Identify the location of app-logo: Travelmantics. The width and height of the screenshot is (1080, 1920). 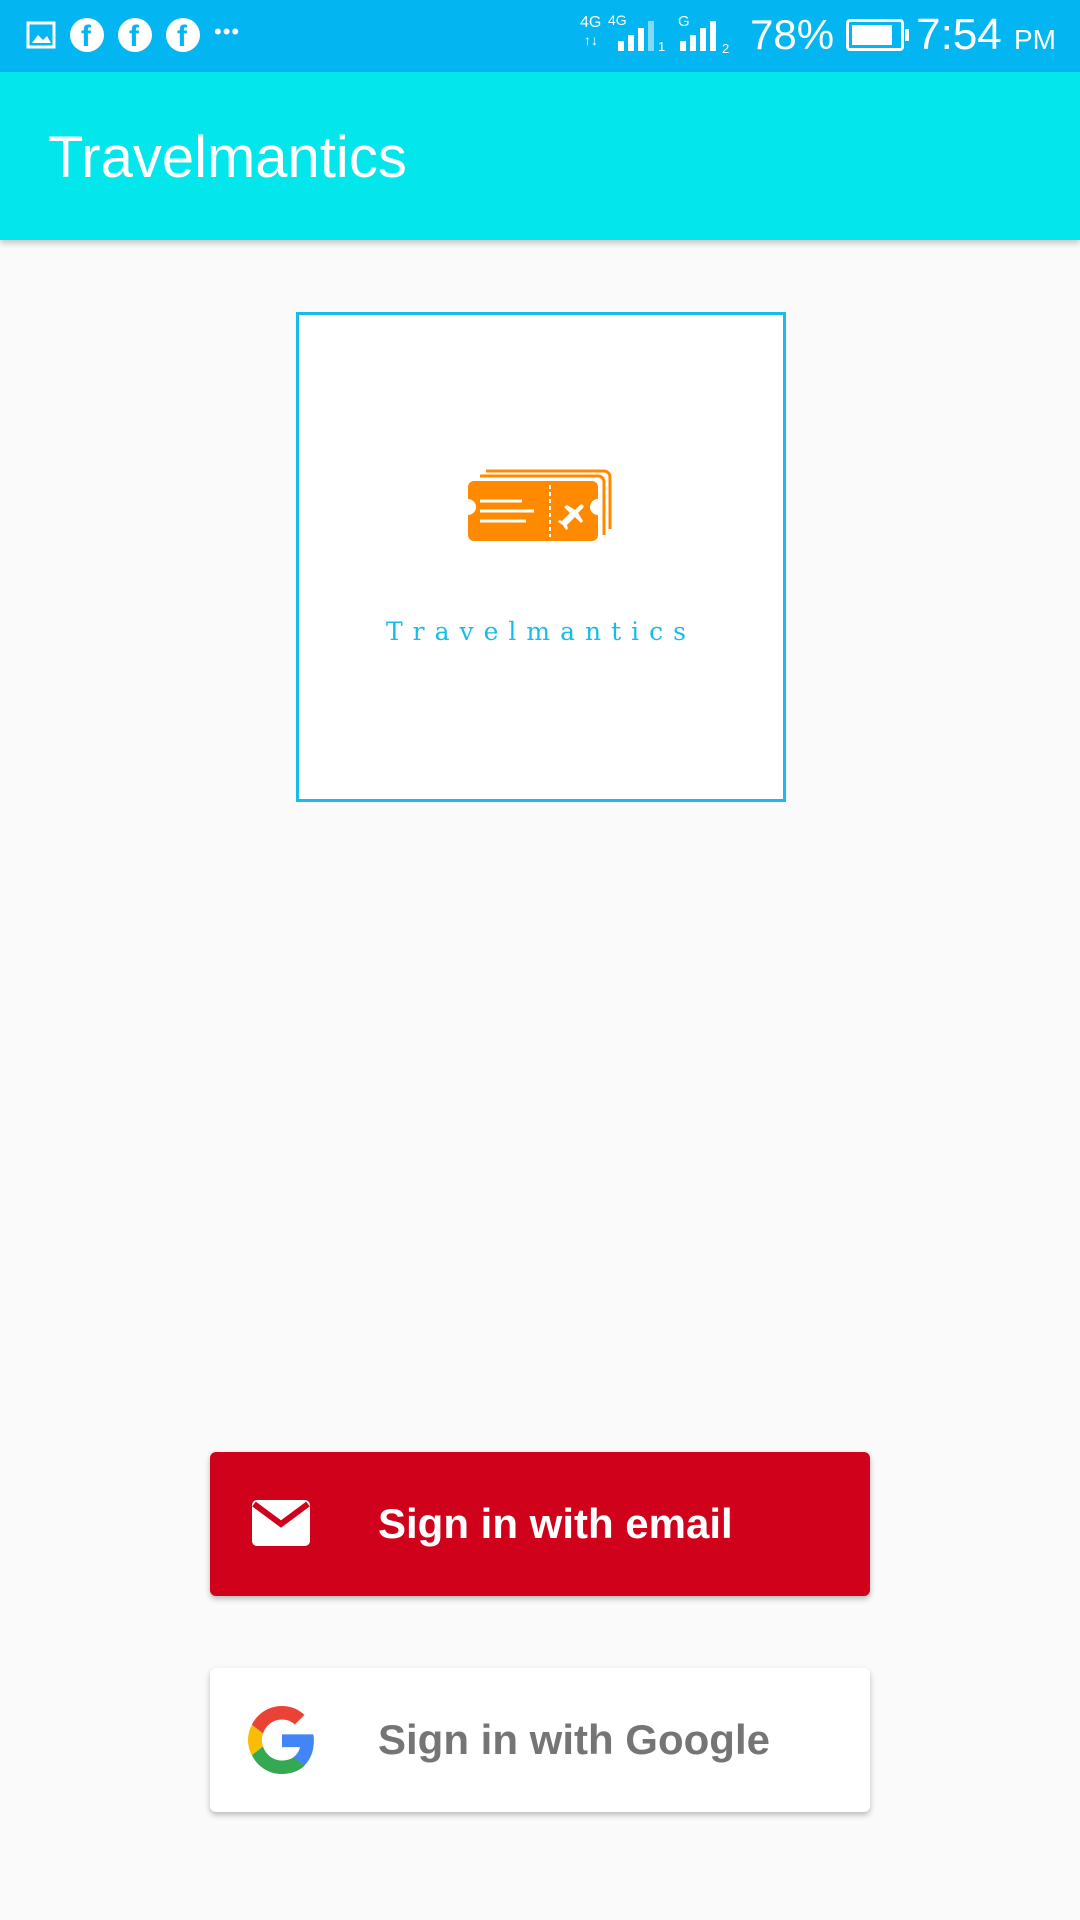
(541, 557).